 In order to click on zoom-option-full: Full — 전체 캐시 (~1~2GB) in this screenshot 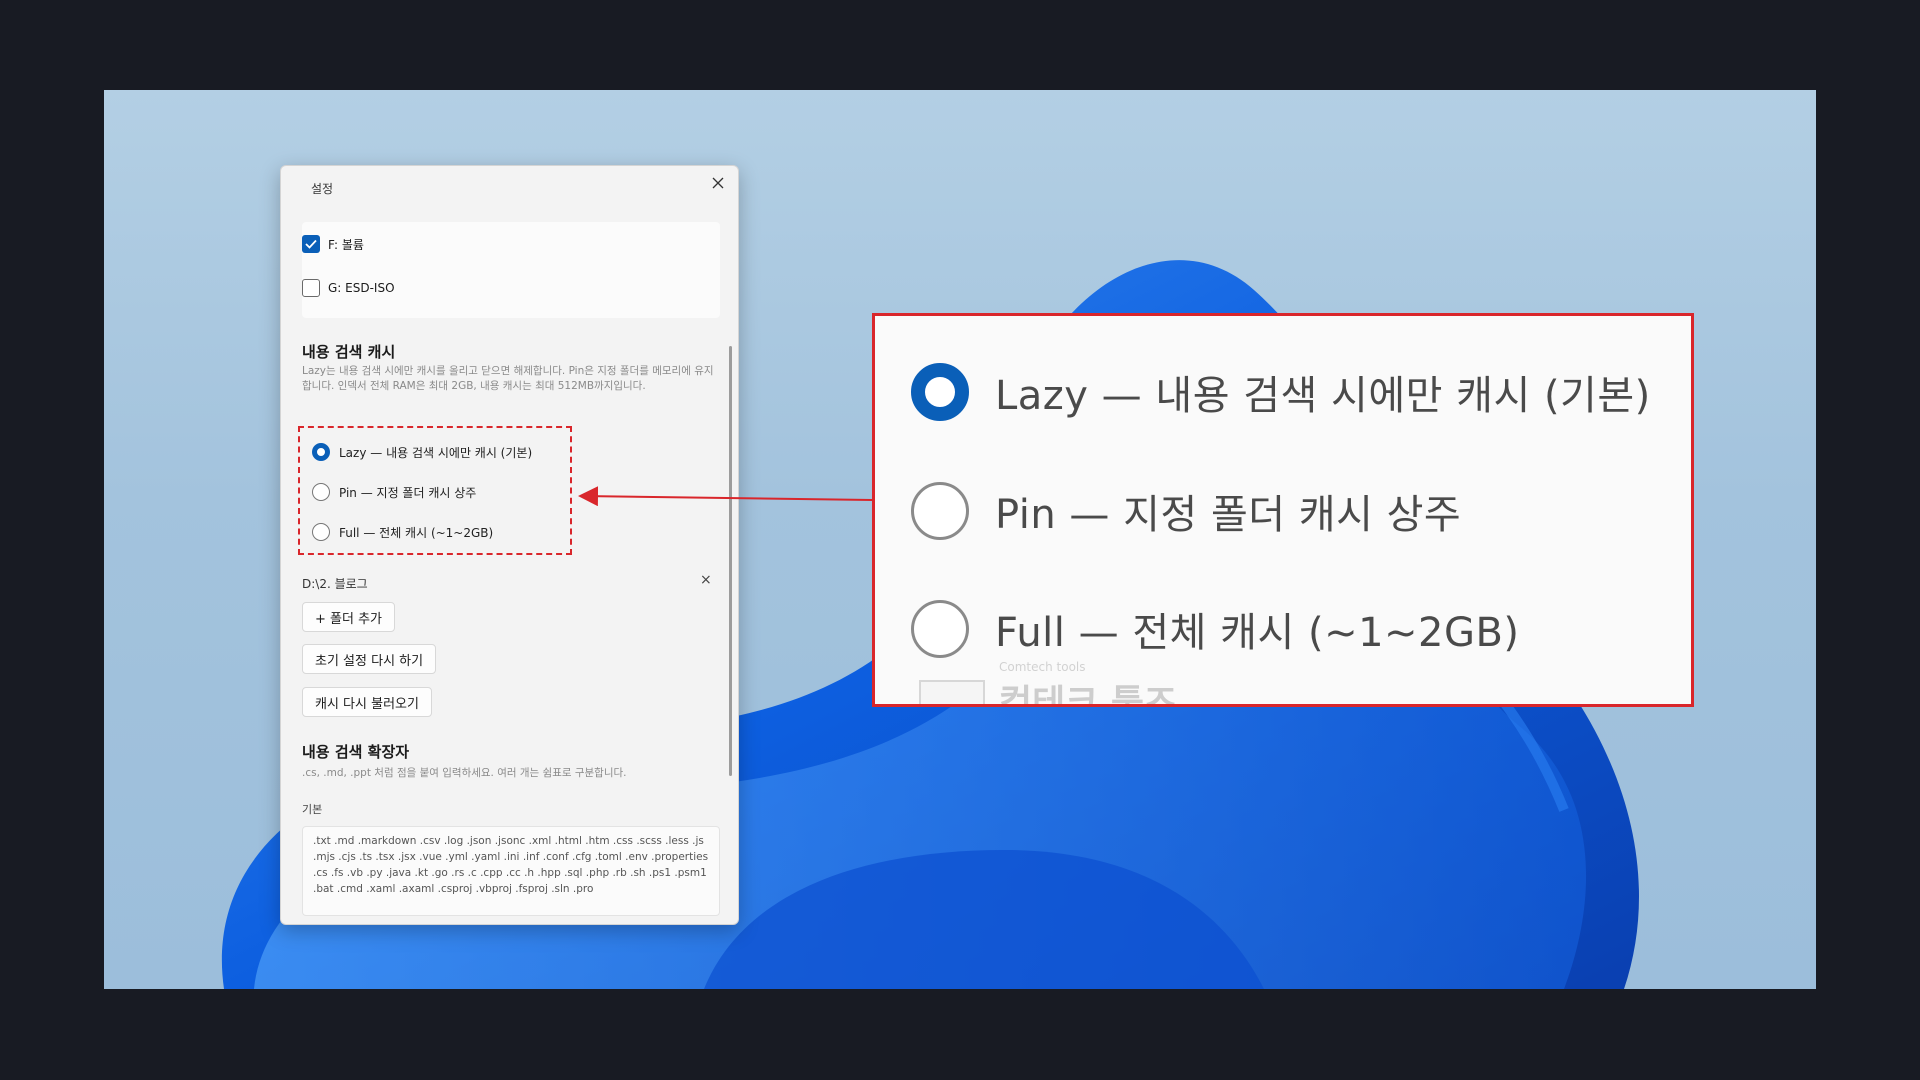, I will do `click(1215, 629)`.